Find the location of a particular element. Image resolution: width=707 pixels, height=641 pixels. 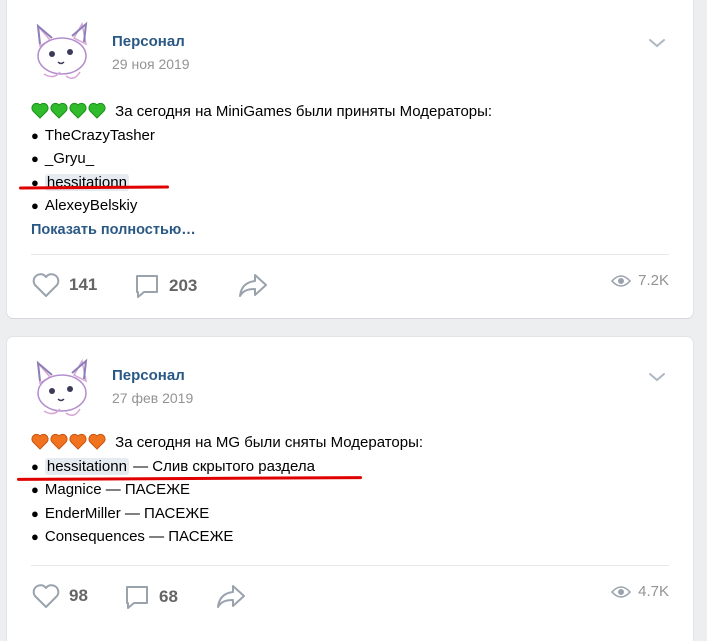

moderator-name: Magnice is located at coordinates (73, 489).